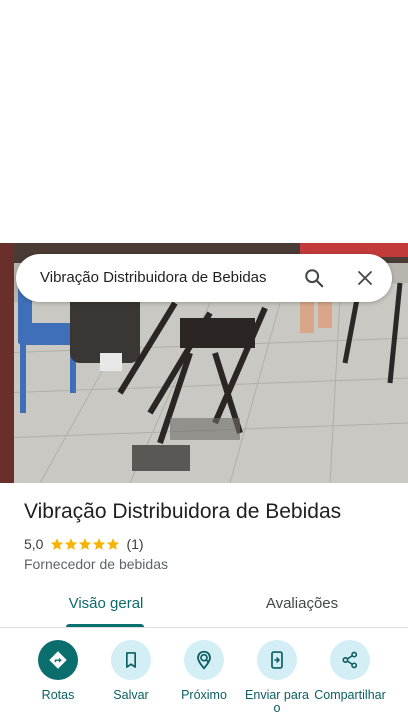 The width and height of the screenshot is (408, 726). What do you see at coordinates (350, 695) in the screenshot?
I see `share-label: Compartilhar` at bounding box center [350, 695].